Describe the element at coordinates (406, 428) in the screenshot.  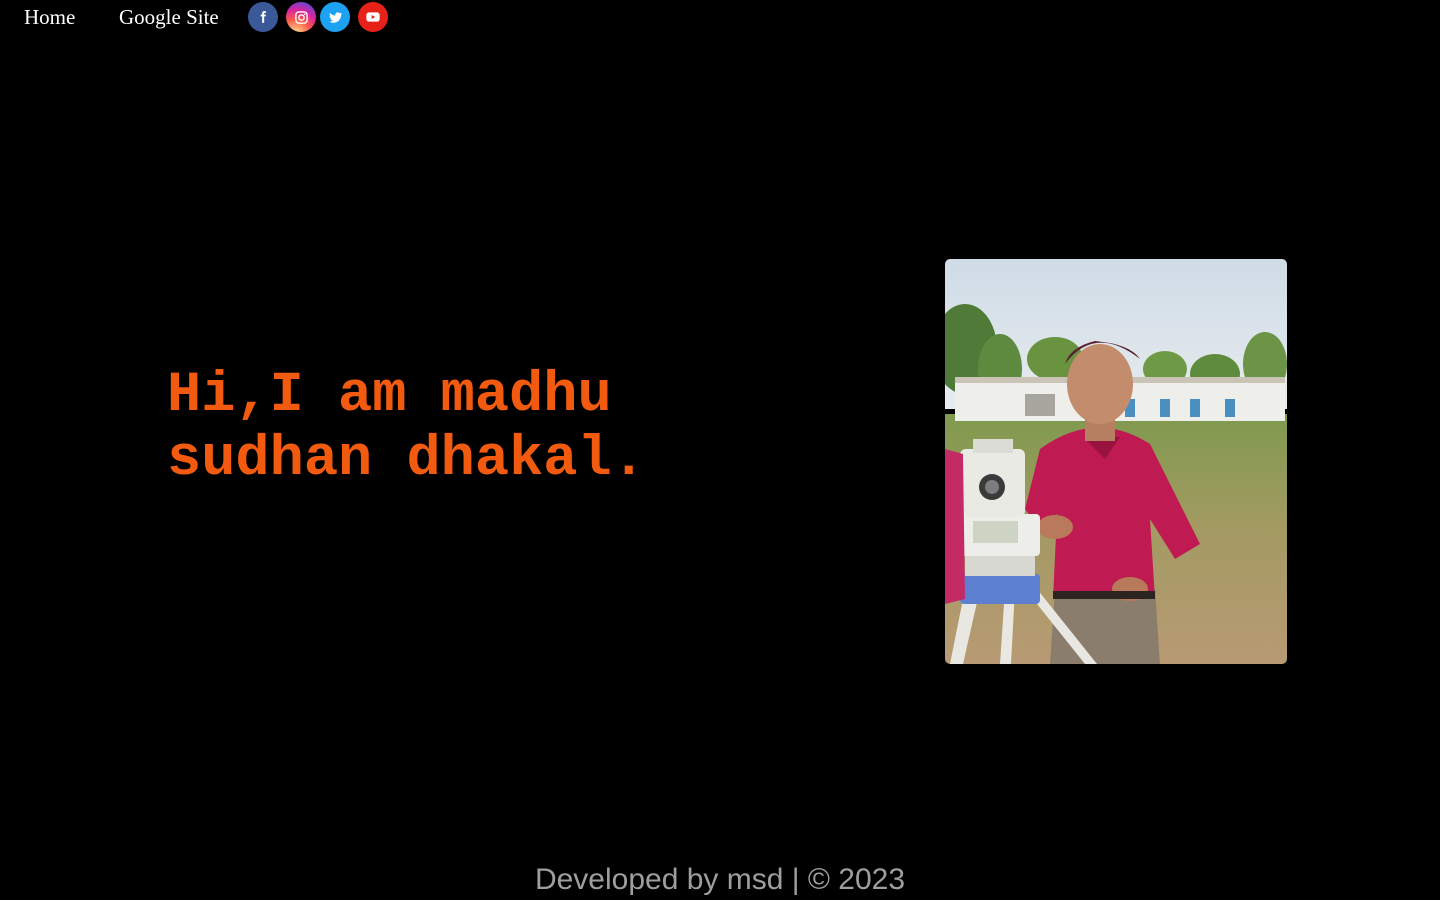
I see `hero-headline: Hi,I am madhu sudhan dhakal.` at that location.